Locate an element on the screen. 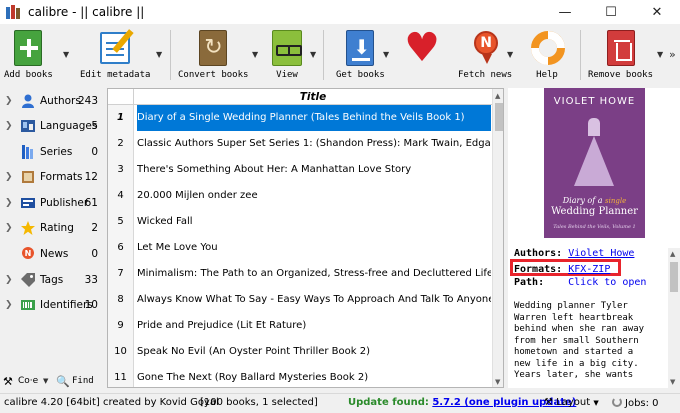 The height and width of the screenshot is (413, 680). row-number: 6 is located at coordinates (121, 248).